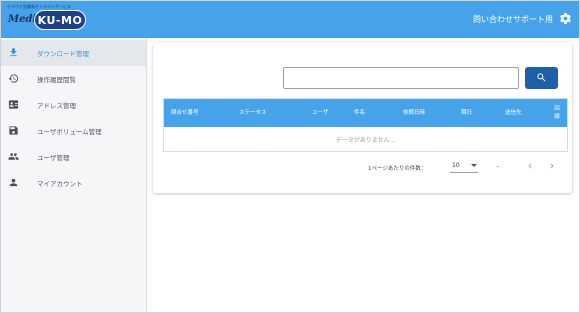 The image size is (580, 313). I want to click on sidebar-item-download: ダウンロード管理, so click(73, 53).